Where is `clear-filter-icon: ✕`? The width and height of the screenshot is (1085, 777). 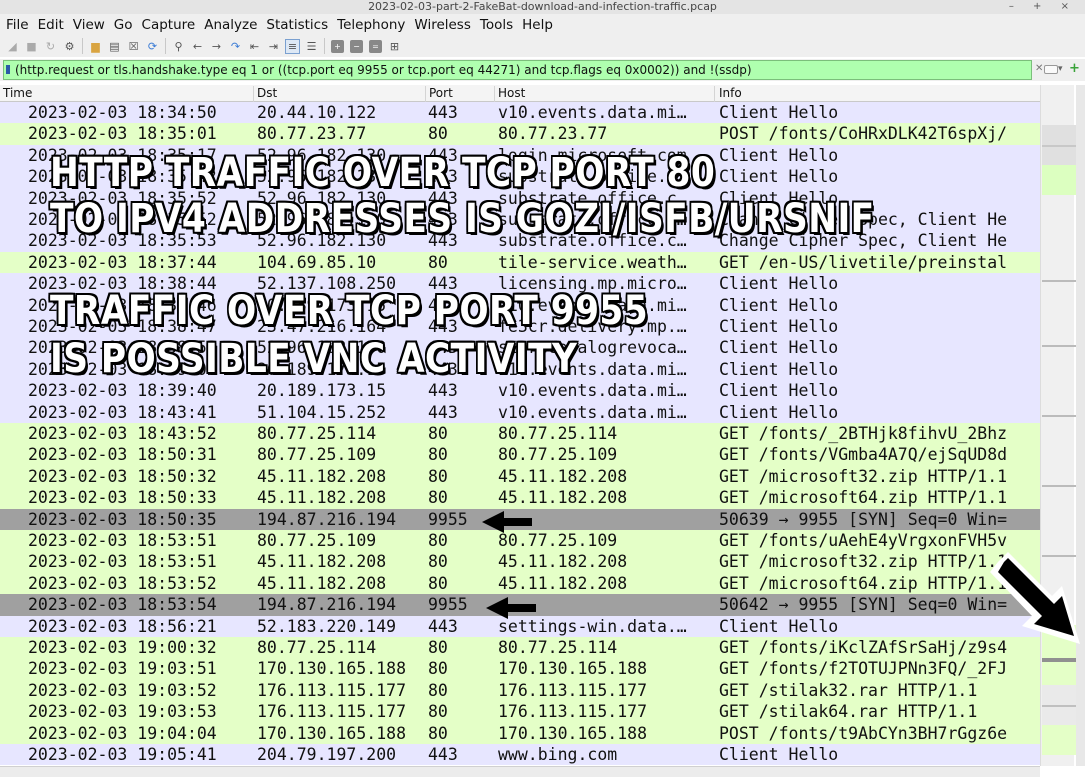 clear-filter-icon: ✕ is located at coordinates (1039, 69).